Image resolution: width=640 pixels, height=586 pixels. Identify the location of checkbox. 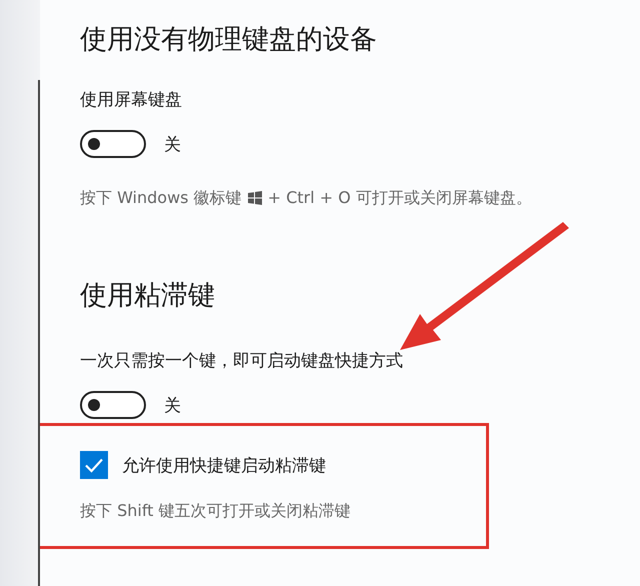
(94, 465).